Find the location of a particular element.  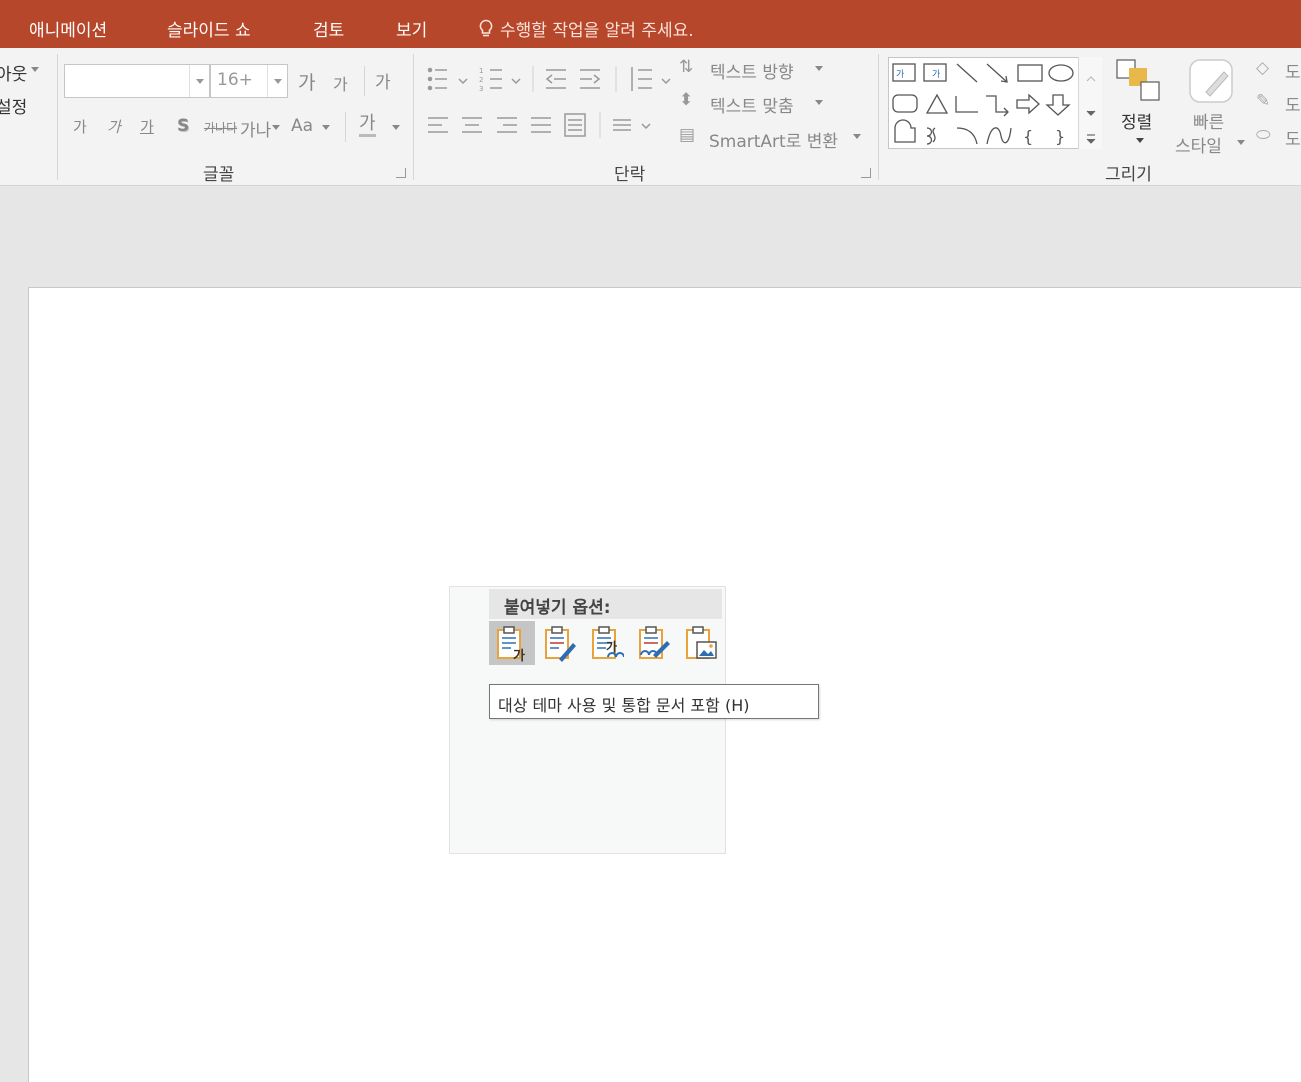

strikethrough-button: 가나다 is located at coordinates (220, 127).